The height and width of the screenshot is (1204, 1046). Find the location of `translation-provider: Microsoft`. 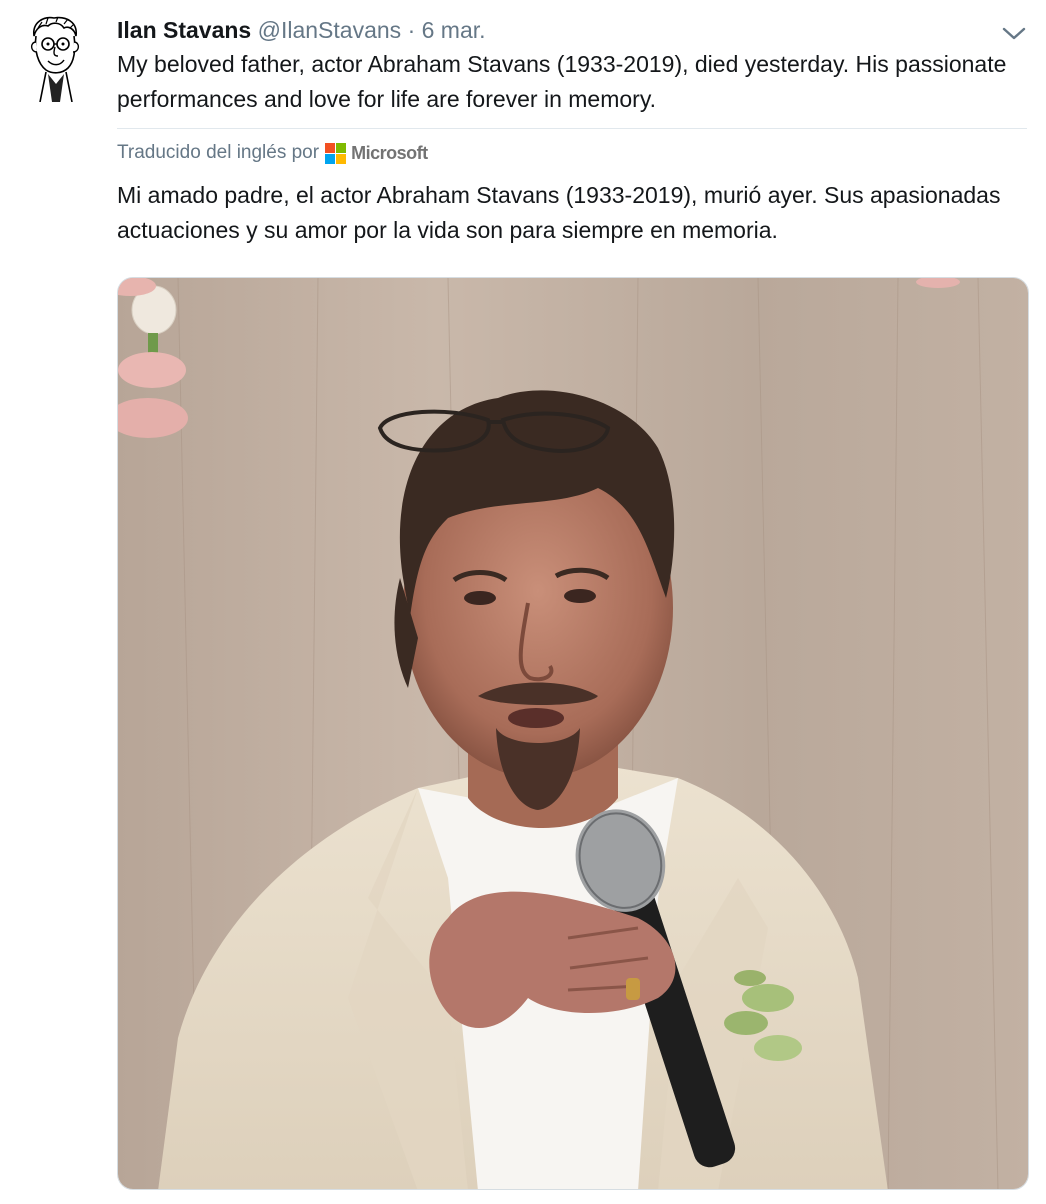

translation-provider: Microsoft is located at coordinates (389, 153).